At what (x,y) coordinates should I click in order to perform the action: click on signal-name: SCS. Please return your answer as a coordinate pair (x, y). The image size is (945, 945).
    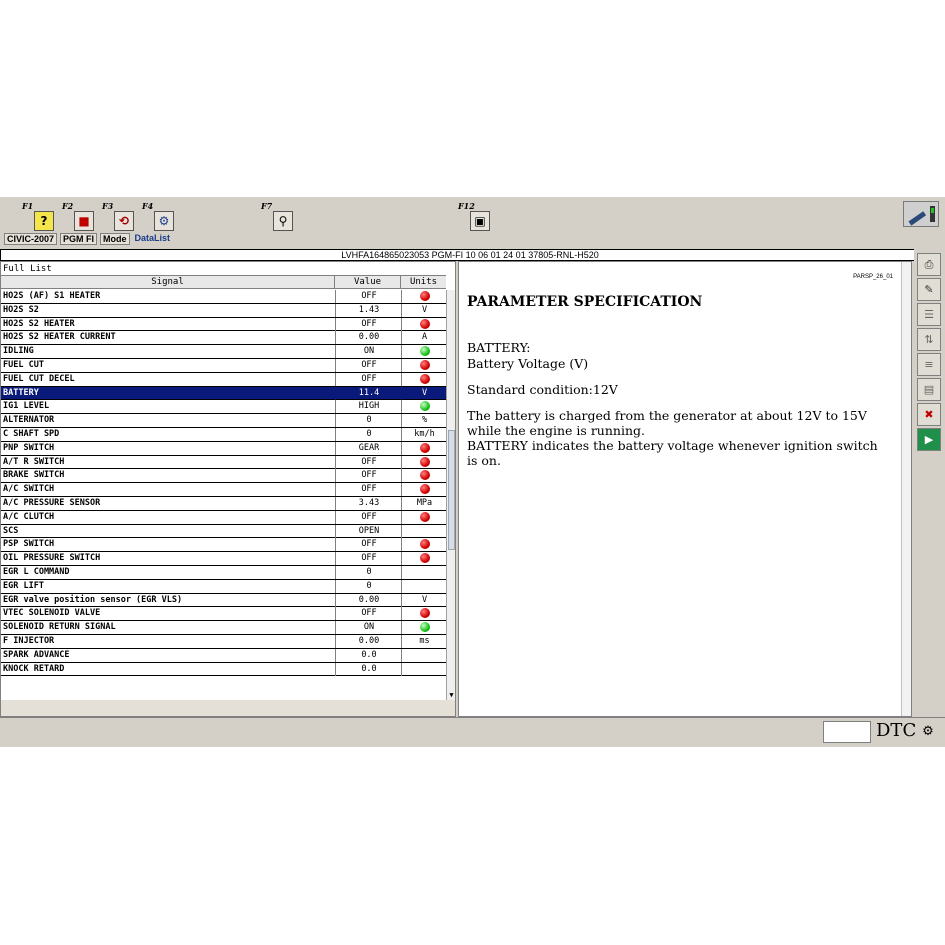
    Looking at the image, I should click on (11, 530).